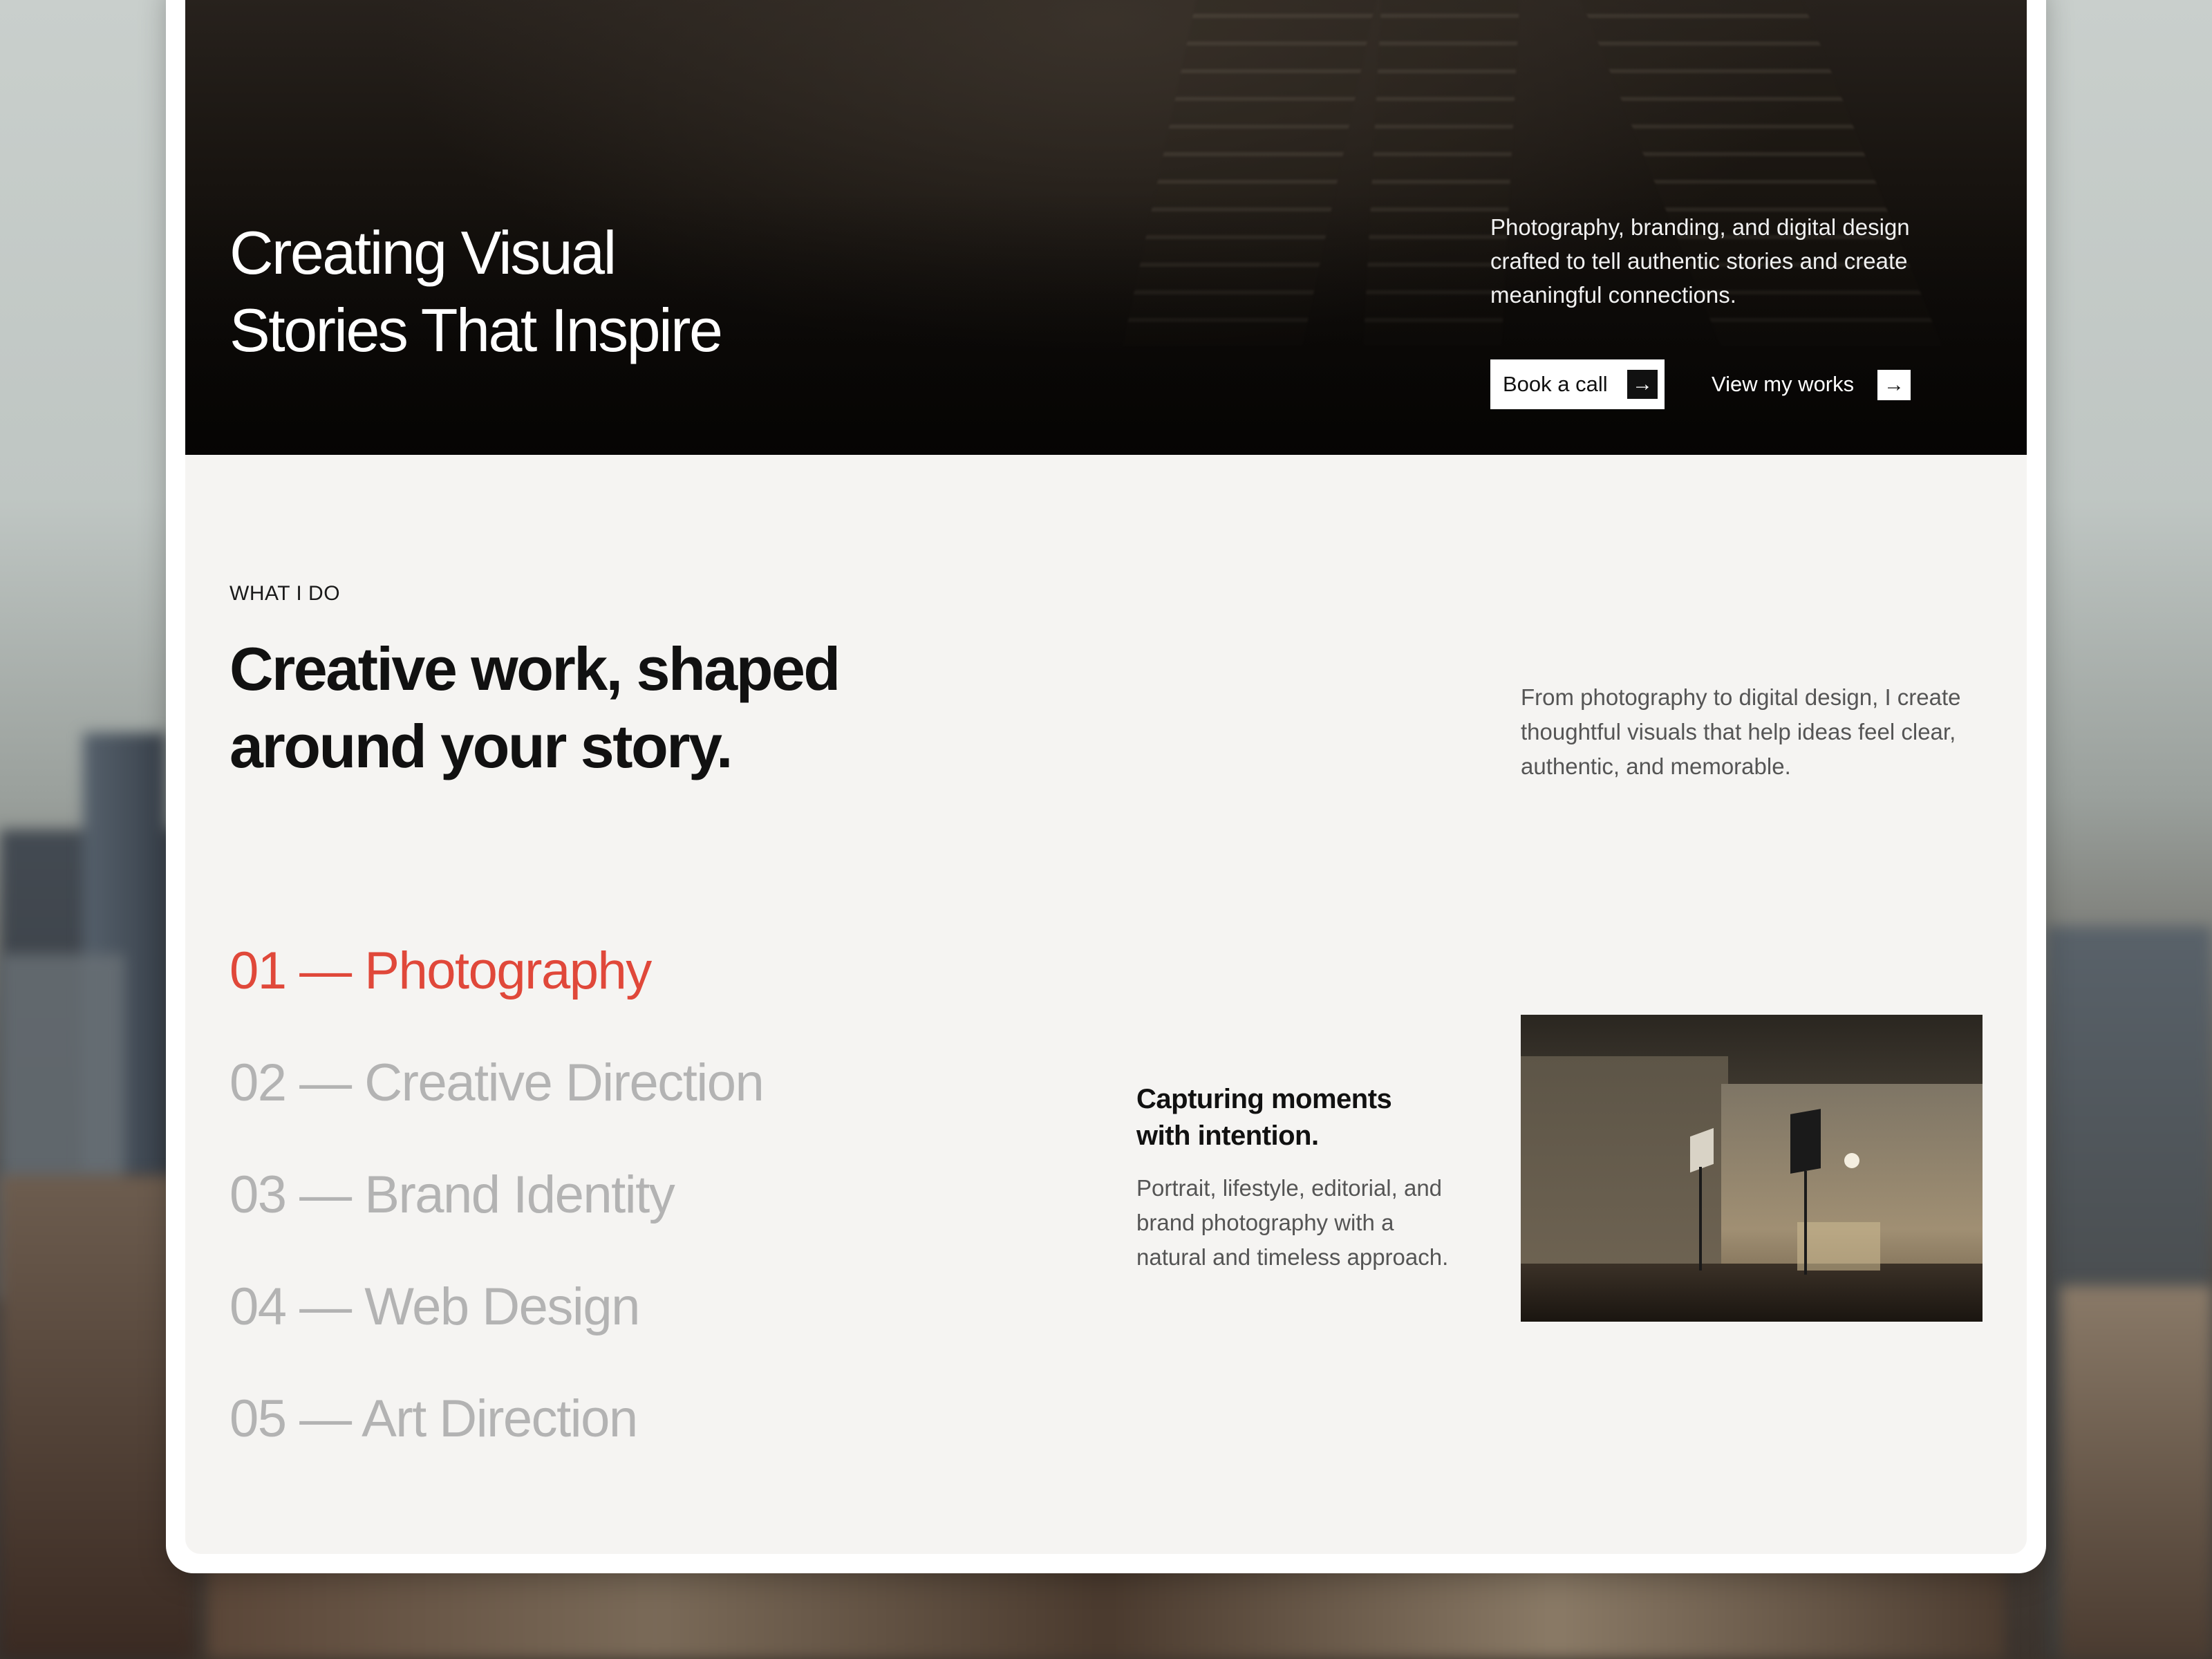 The height and width of the screenshot is (1659, 2212). Describe the element at coordinates (678, 1438) in the screenshot. I see `service-item-art-direction: 05 — Art Direction` at that location.